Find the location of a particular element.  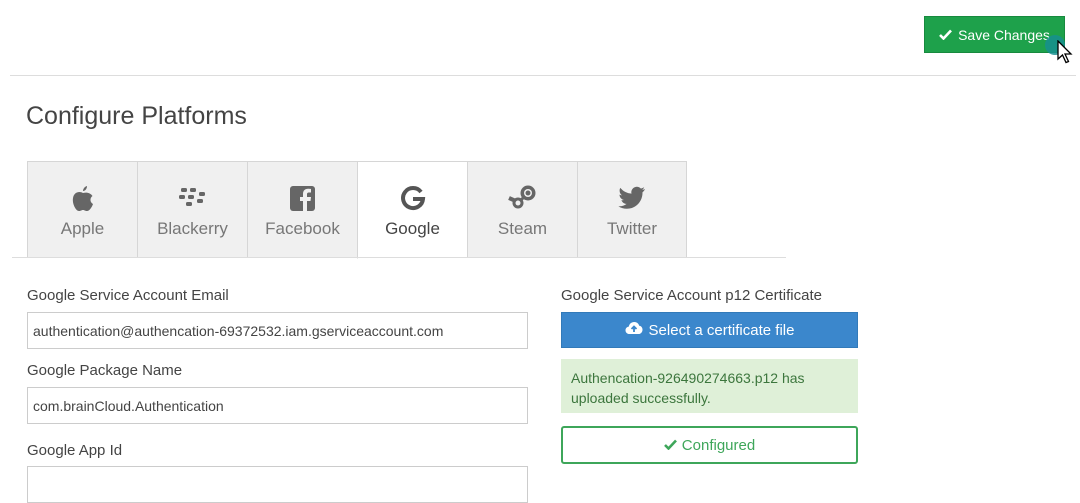

tab-apple: Apple is located at coordinates (82, 209).